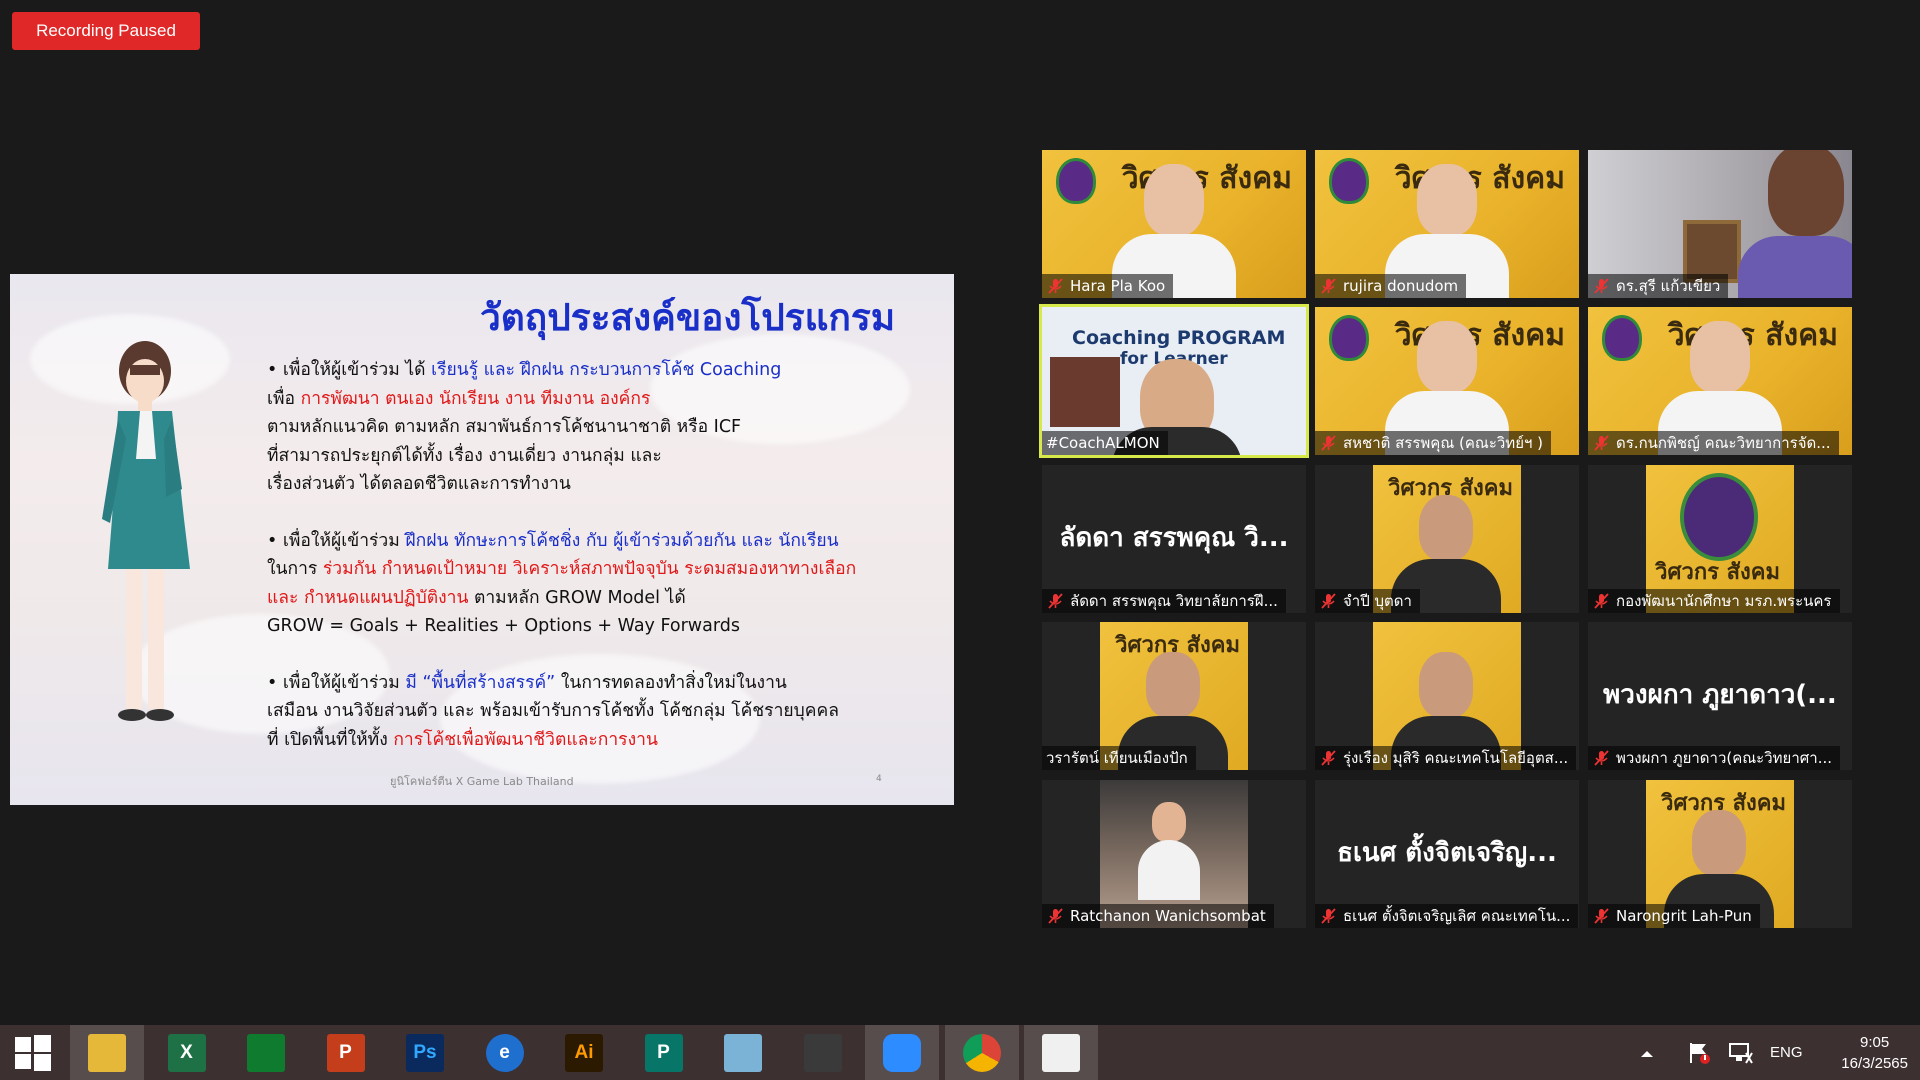  I want to click on participant-tile: วิศวกร สังคม rujira donudom, so click(1447, 224).